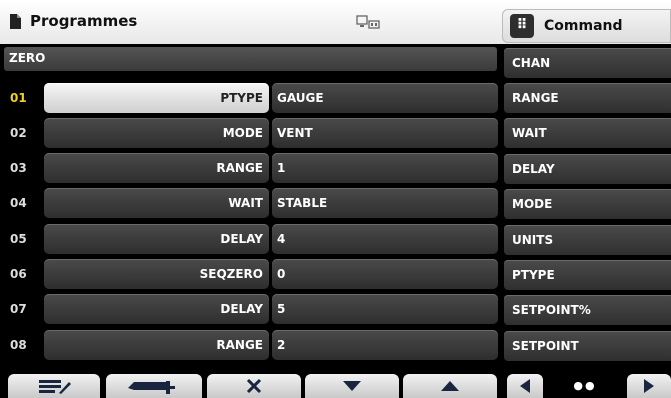 Image resolution: width=671 pixels, height=398 pixels. I want to click on command-item-label: PTYPE, so click(533, 275).